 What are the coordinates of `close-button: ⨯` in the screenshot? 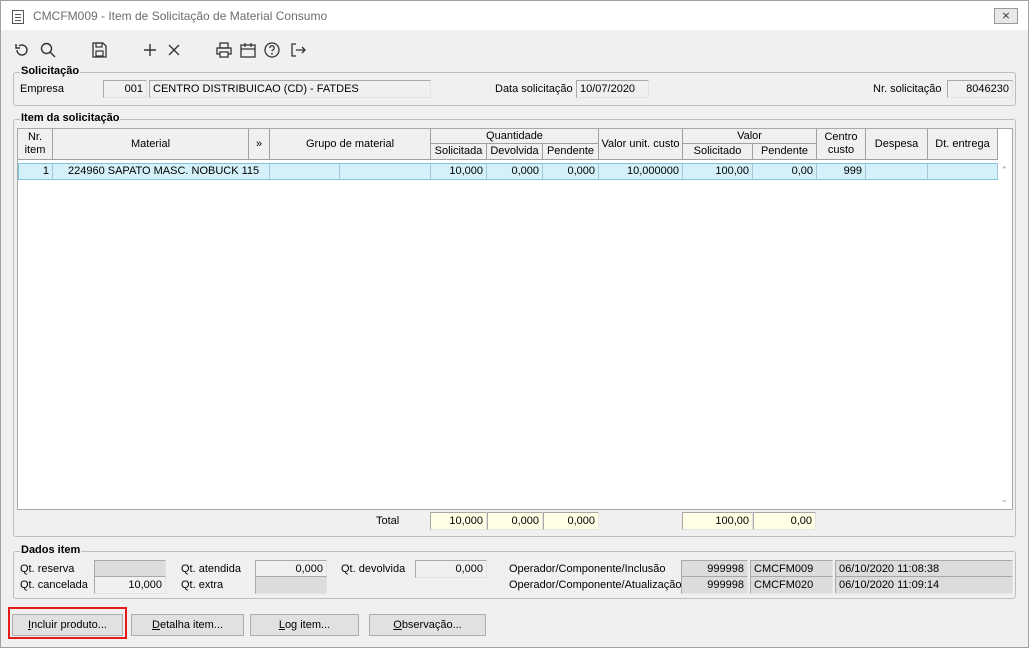 It's located at (1006, 16).